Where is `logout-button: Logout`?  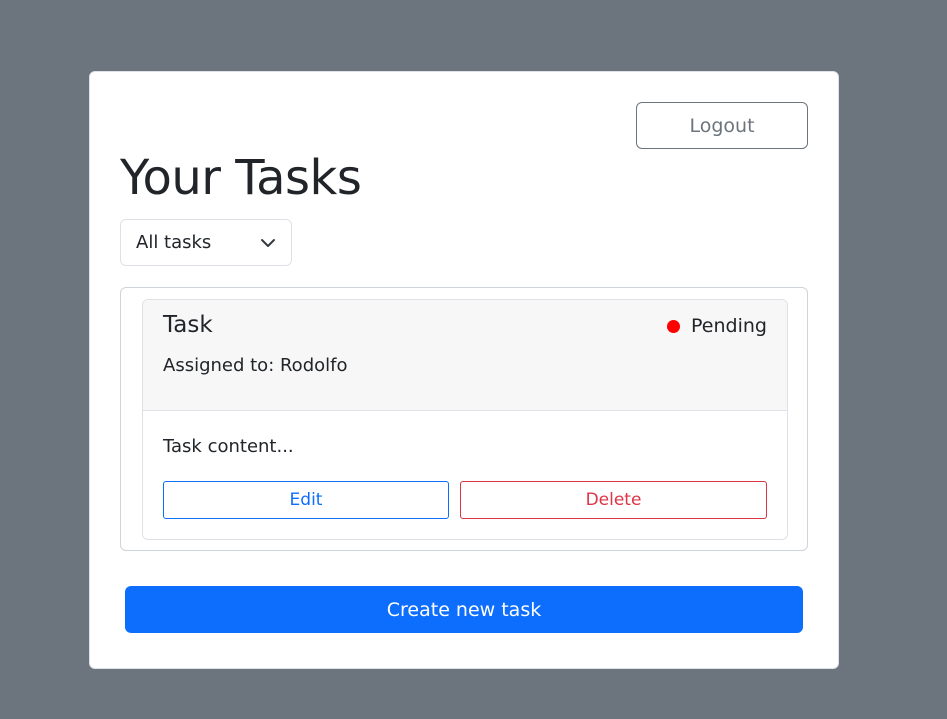 logout-button: Logout is located at coordinates (722, 125).